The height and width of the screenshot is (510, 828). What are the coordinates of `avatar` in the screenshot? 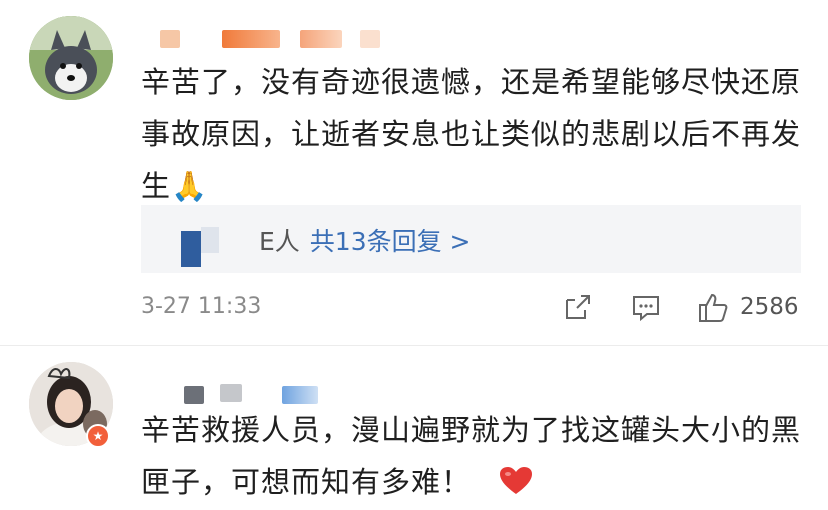 It's located at (71, 58).